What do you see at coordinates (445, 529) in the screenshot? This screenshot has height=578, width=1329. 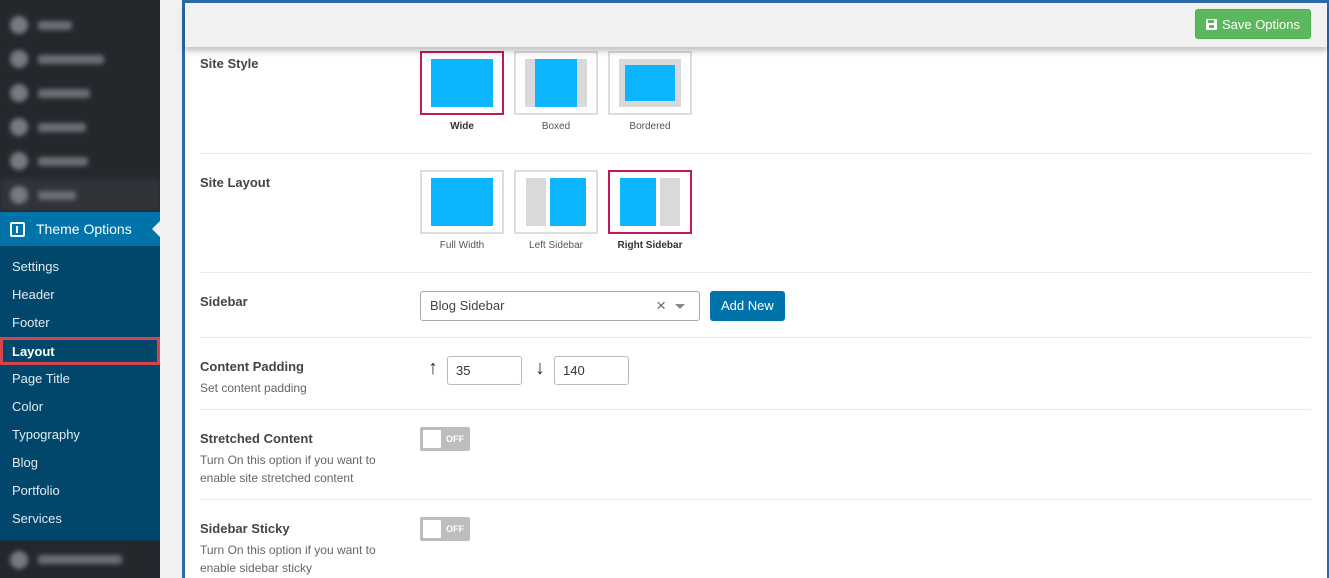 I see `sidebar-sticky-toggle: OFF` at bounding box center [445, 529].